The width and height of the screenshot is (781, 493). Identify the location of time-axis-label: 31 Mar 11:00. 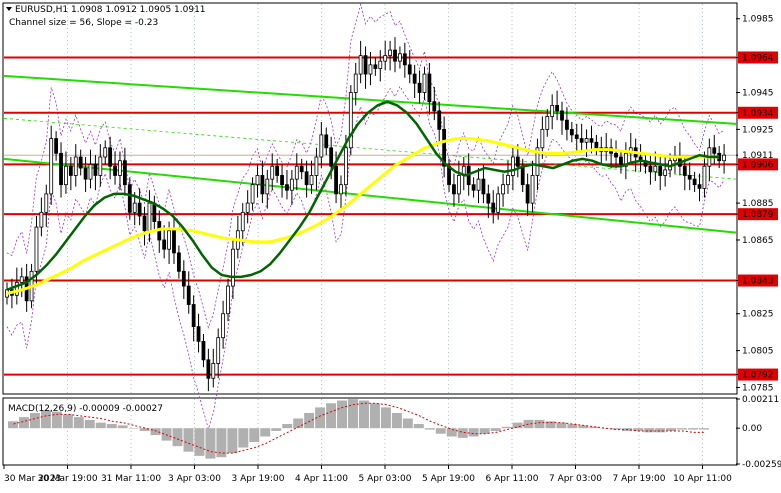
(131, 479).